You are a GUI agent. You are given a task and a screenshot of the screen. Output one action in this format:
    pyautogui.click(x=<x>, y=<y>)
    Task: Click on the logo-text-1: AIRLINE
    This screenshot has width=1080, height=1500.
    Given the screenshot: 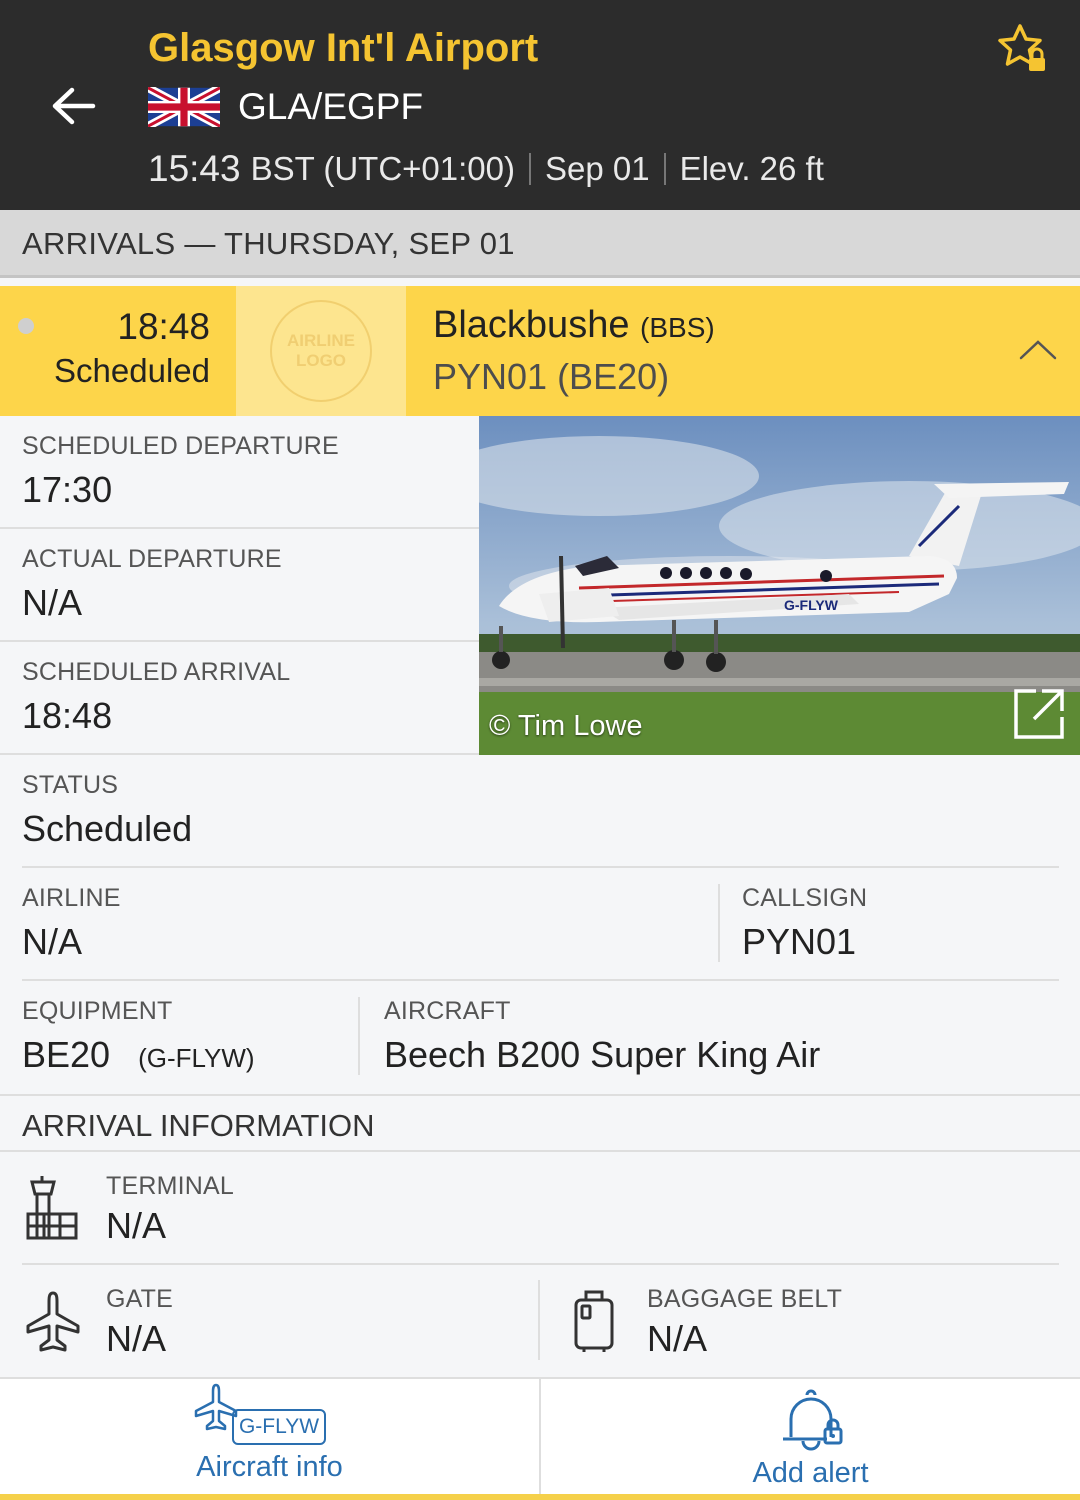 What is the action you would take?
    pyautogui.click(x=321, y=340)
    